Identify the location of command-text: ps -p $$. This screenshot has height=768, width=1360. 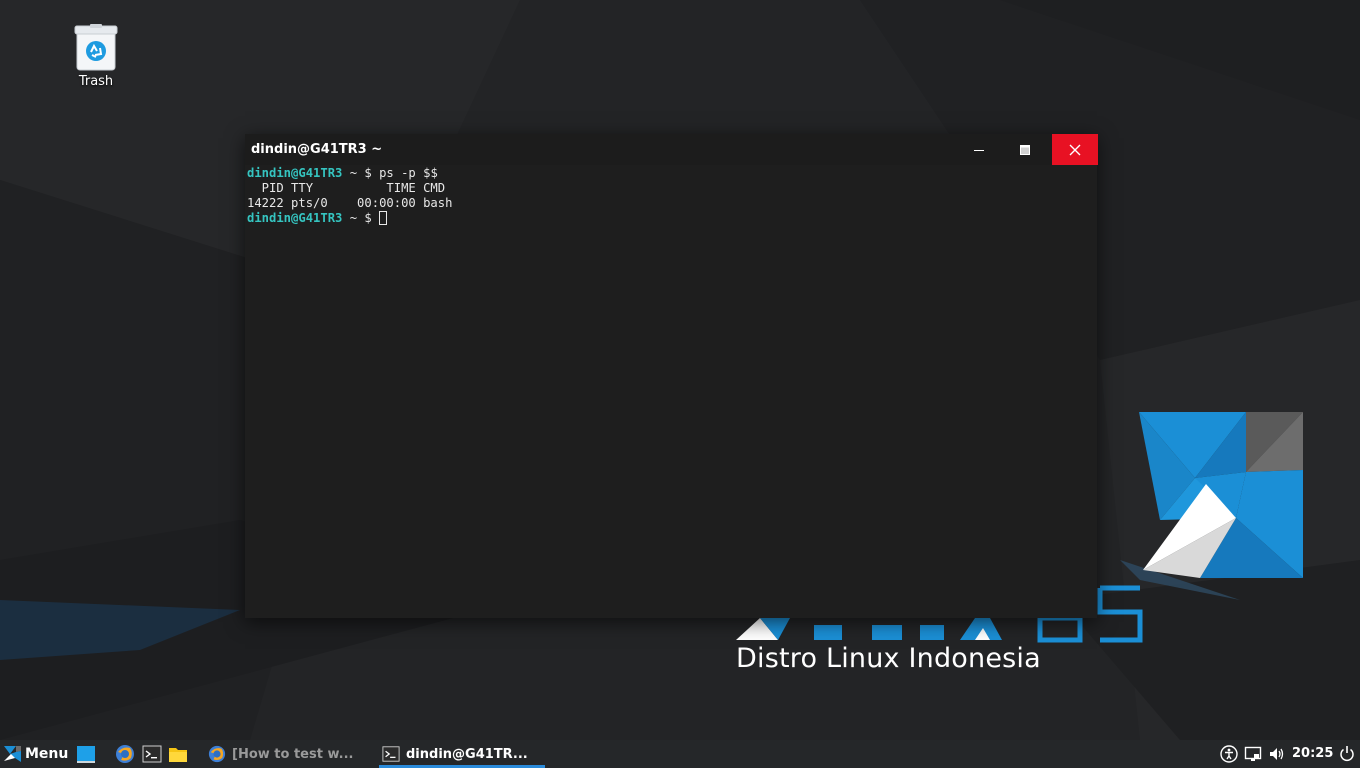
(408, 173).